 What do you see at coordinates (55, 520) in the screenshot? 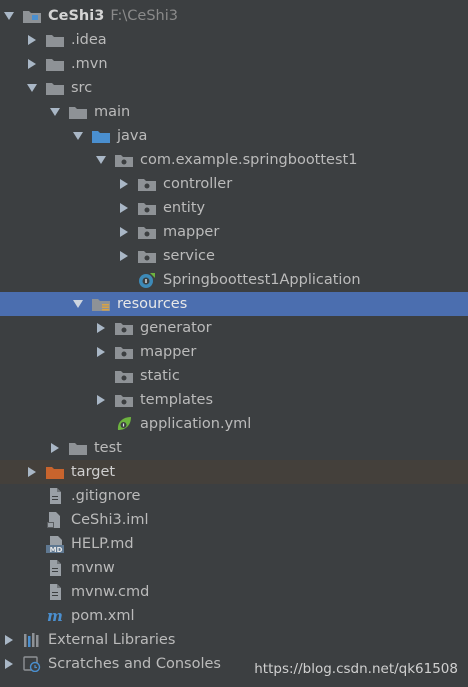
I see `module-file-icon` at bounding box center [55, 520].